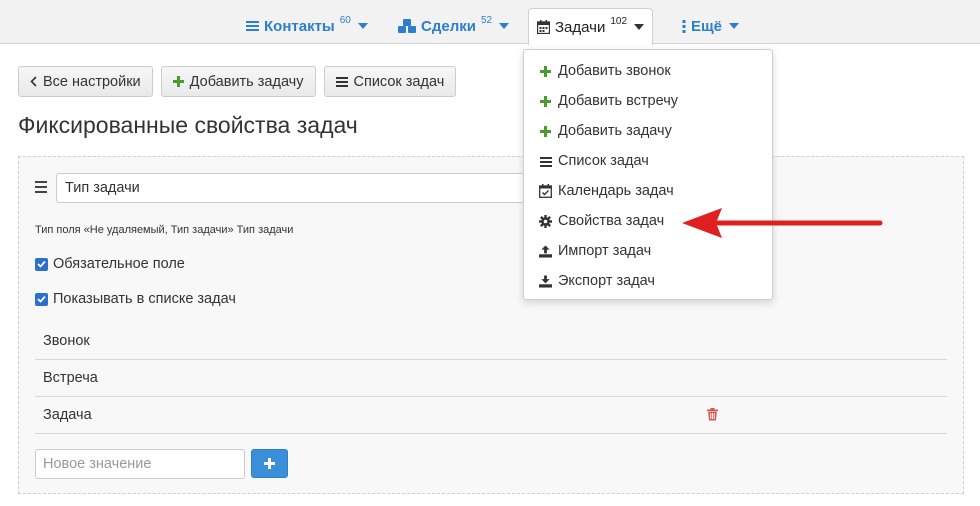 The width and height of the screenshot is (980, 506). What do you see at coordinates (619, 21) in the screenshot?
I see `nav-tab-count: 102` at bounding box center [619, 21].